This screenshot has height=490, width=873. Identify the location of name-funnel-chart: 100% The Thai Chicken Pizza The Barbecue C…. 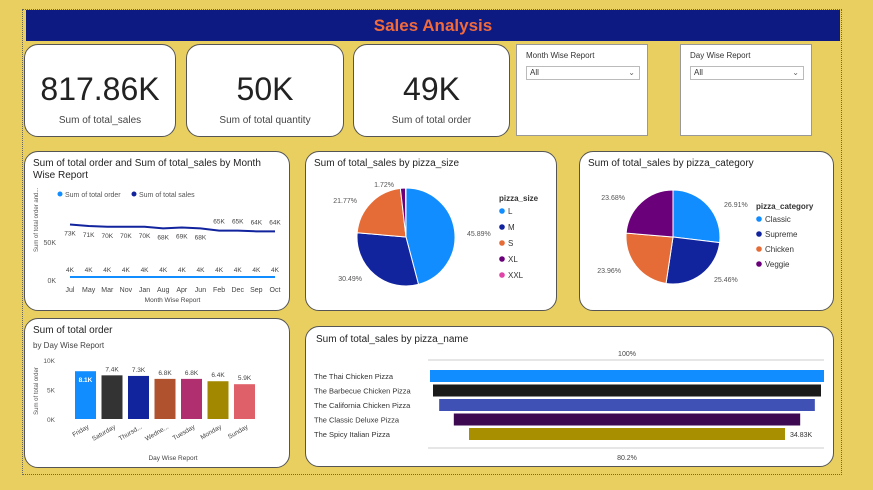
(569, 406).